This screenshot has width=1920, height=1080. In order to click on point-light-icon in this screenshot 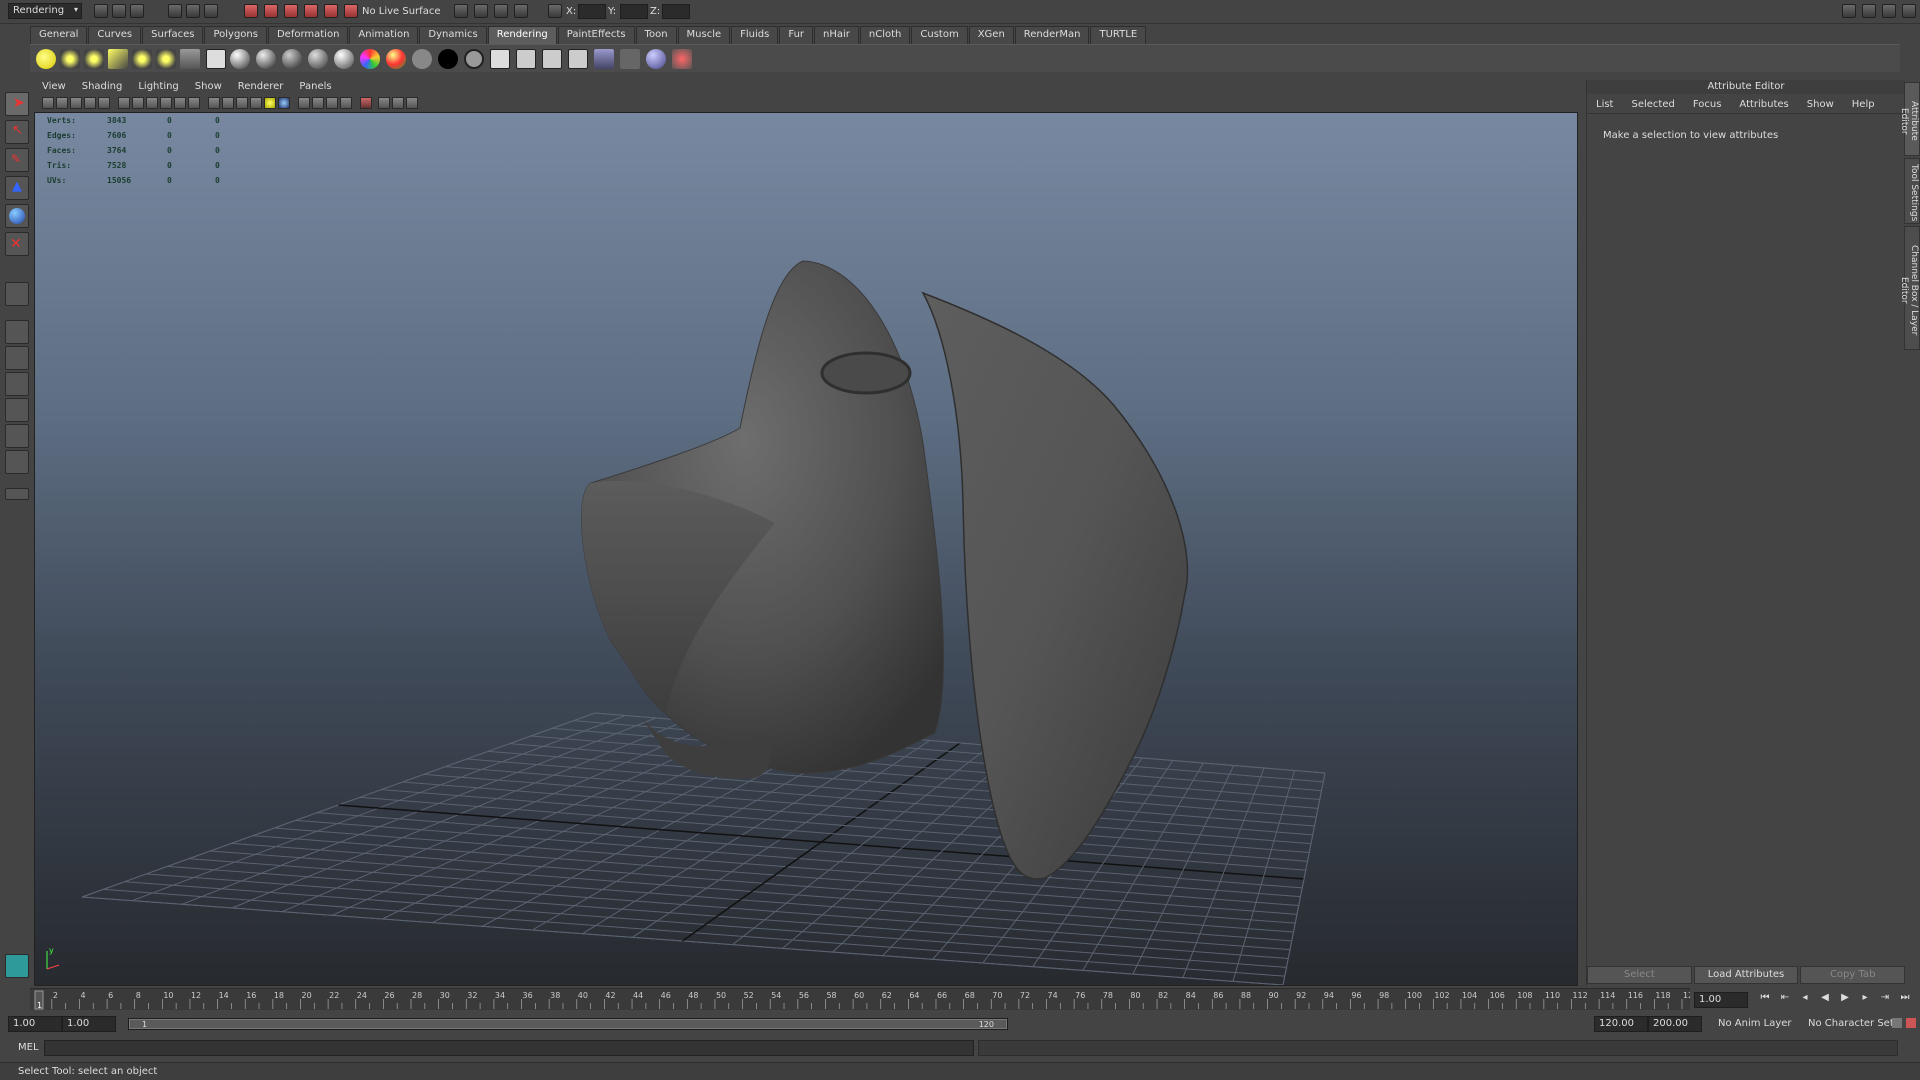, I will do `click(94, 59)`.